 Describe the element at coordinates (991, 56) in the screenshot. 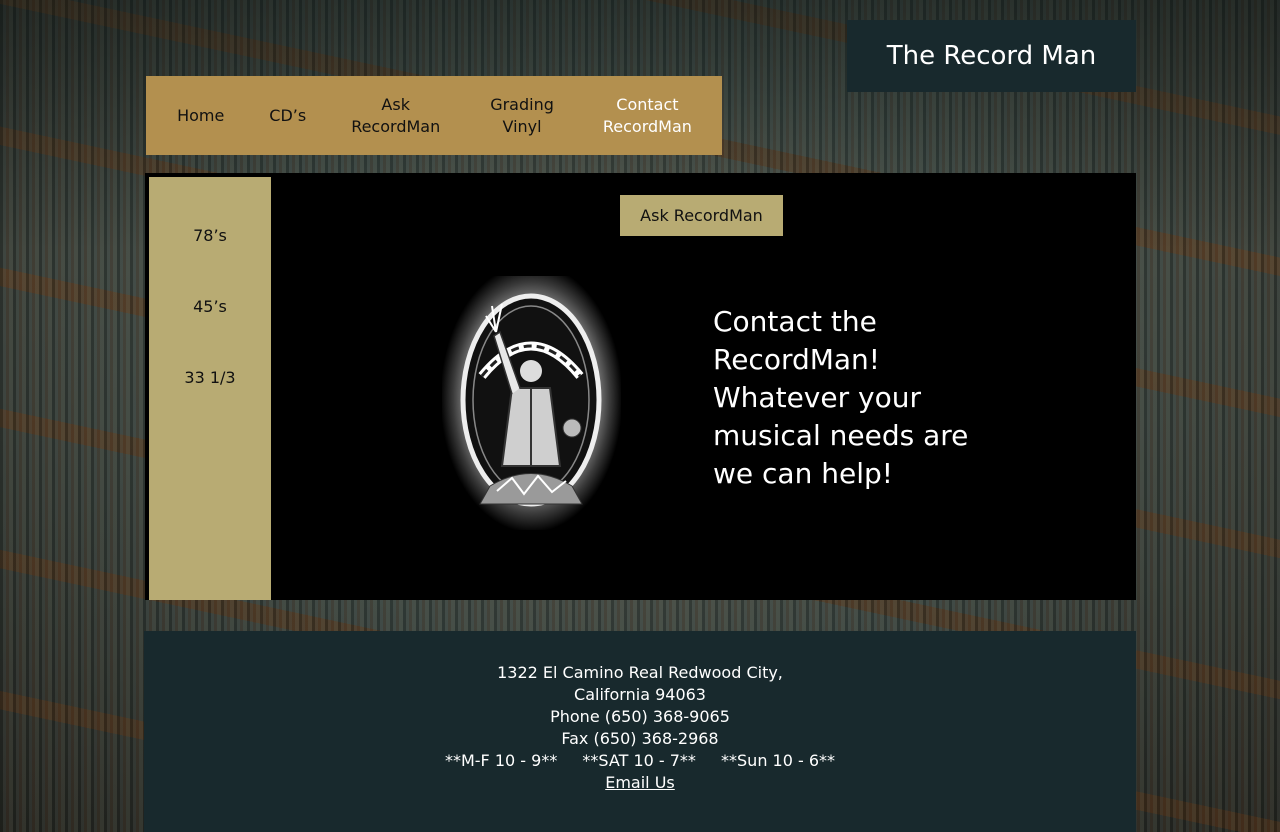

I see `site-title: The Record Man` at that location.